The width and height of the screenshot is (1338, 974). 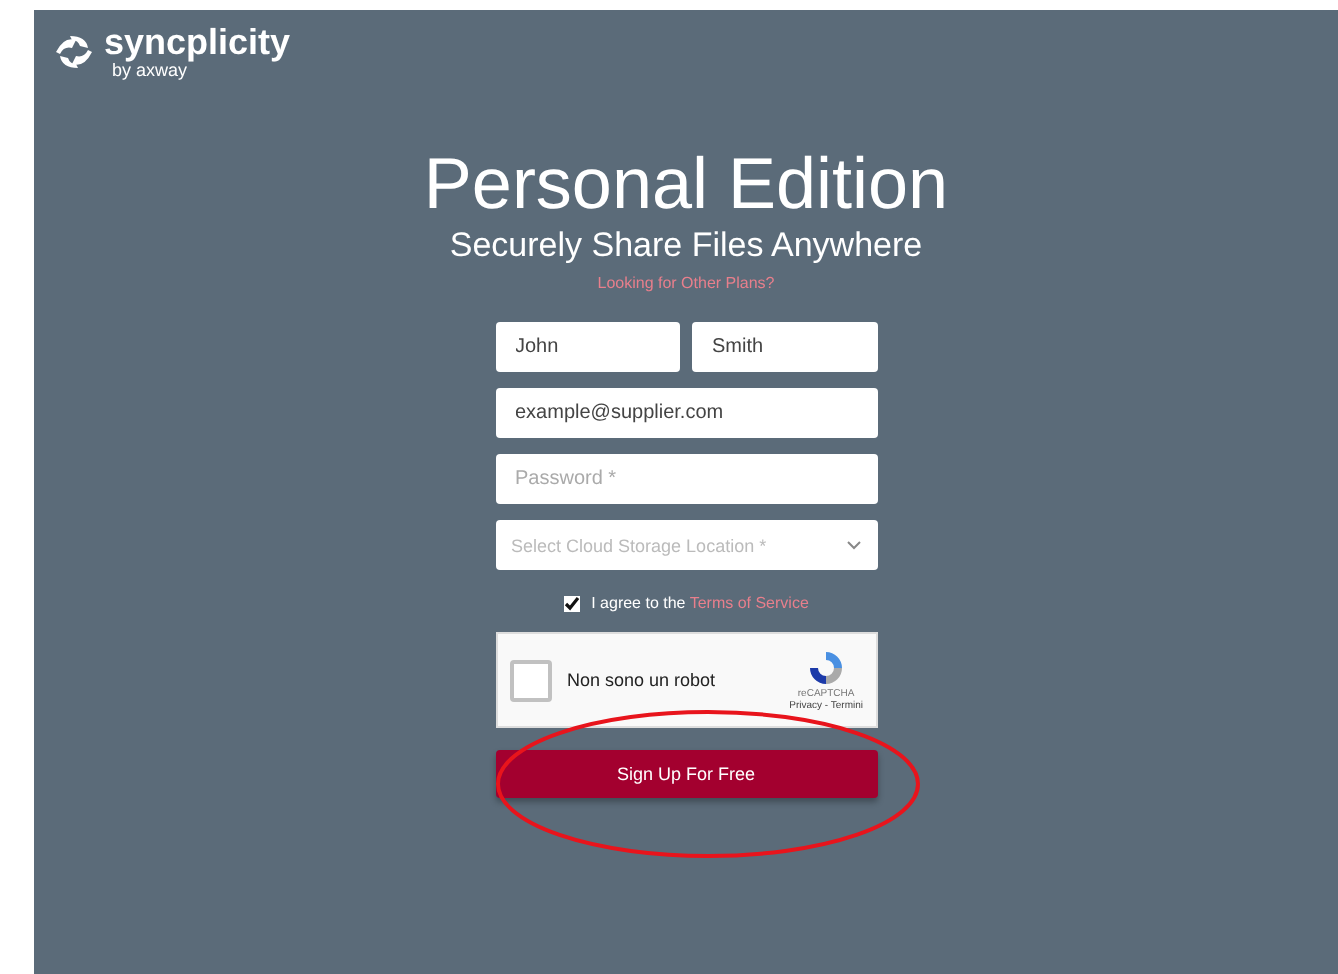 I want to click on captcha-label: Non sono un robot, so click(x=641, y=680).